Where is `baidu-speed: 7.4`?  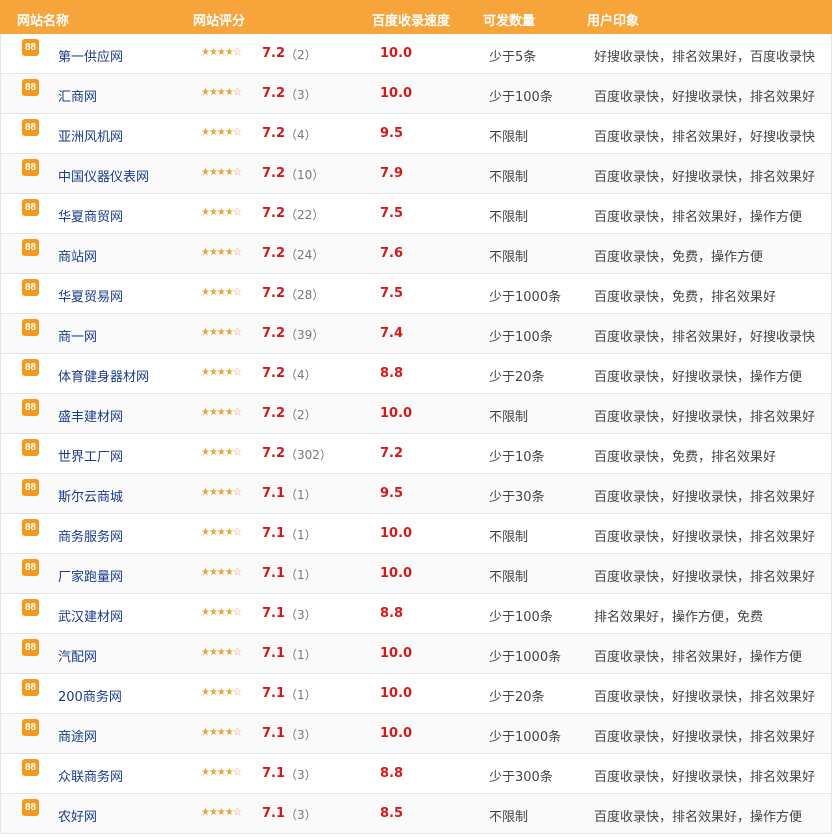
baidu-speed: 7.4 is located at coordinates (392, 333).